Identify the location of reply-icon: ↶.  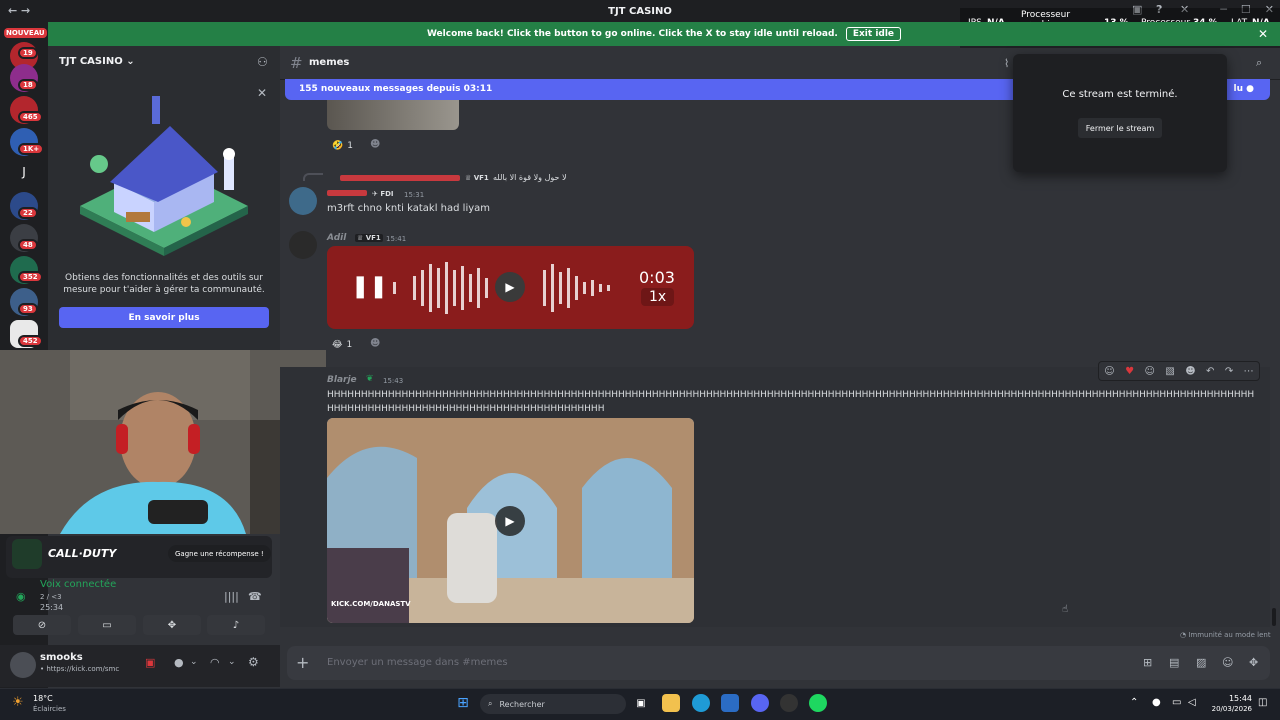
(1210, 371).